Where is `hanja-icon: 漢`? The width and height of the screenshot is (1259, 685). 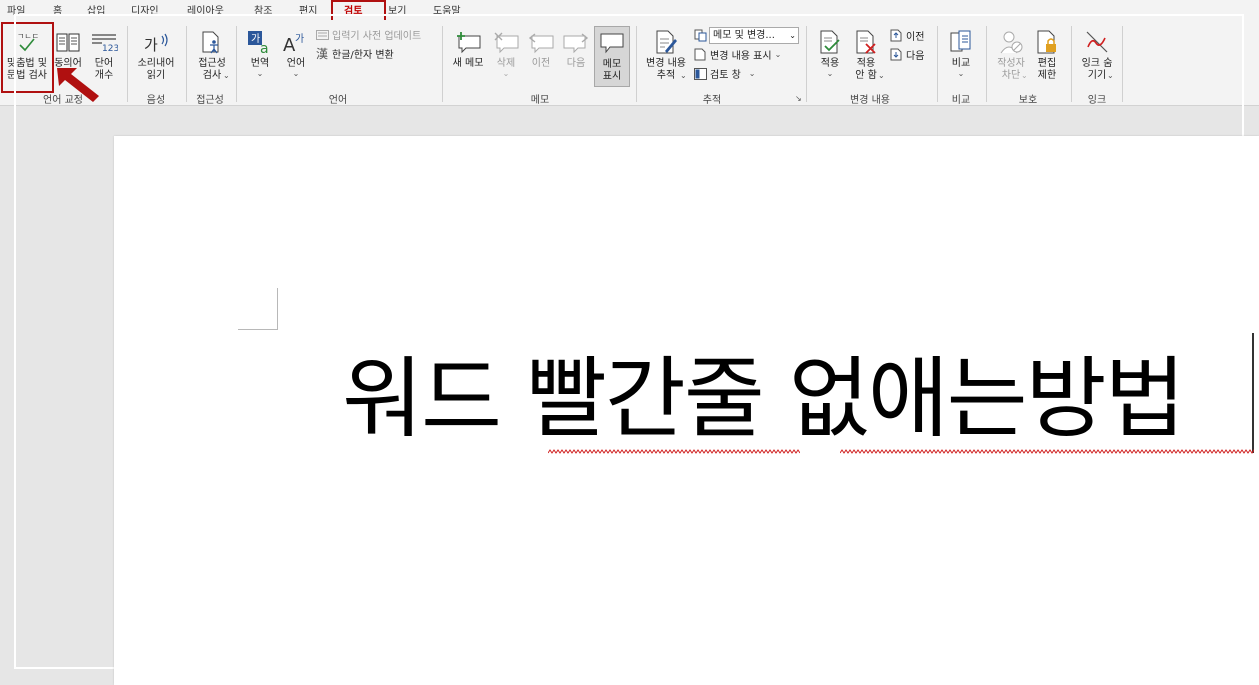 hanja-icon: 漢 is located at coordinates (321, 54).